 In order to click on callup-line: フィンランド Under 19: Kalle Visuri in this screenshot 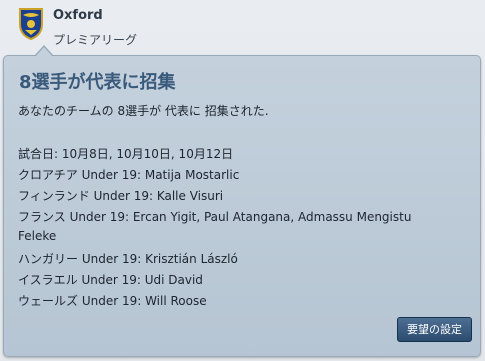, I will do `click(121, 196)`.